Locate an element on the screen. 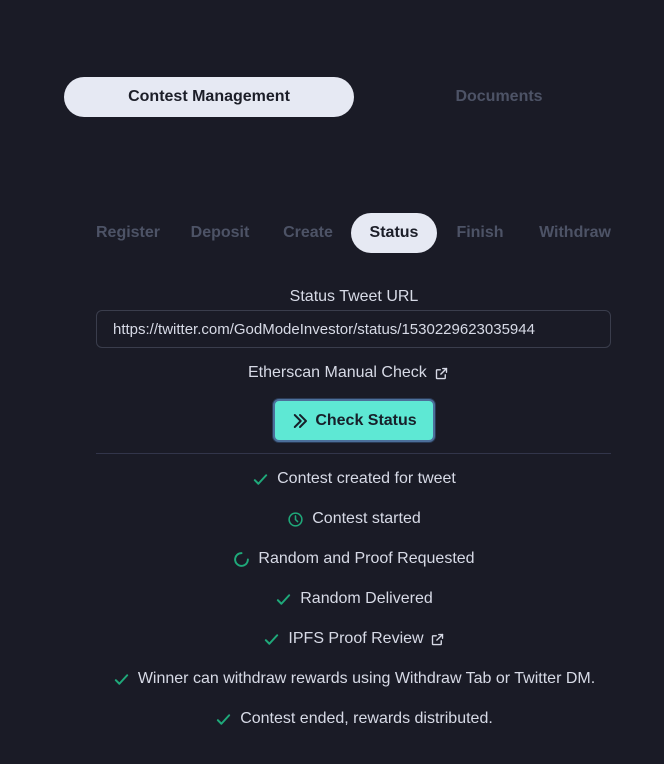  status-item: Contest created for tweet is located at coordinates (332, 479).